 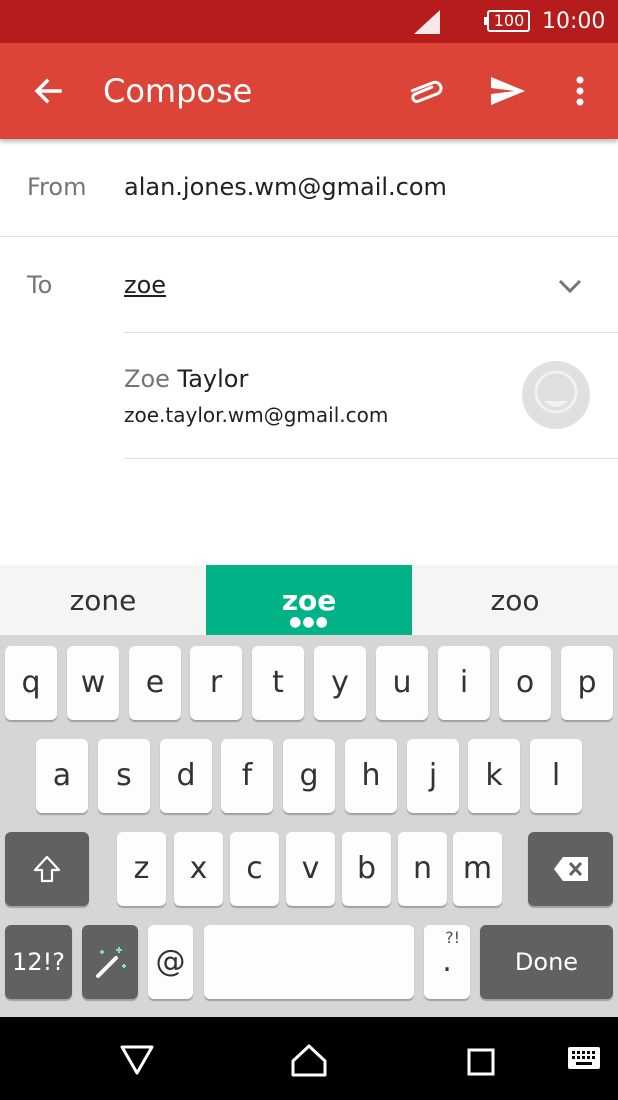 I want to click on clock: 10:00, so click(x=574, y=21).